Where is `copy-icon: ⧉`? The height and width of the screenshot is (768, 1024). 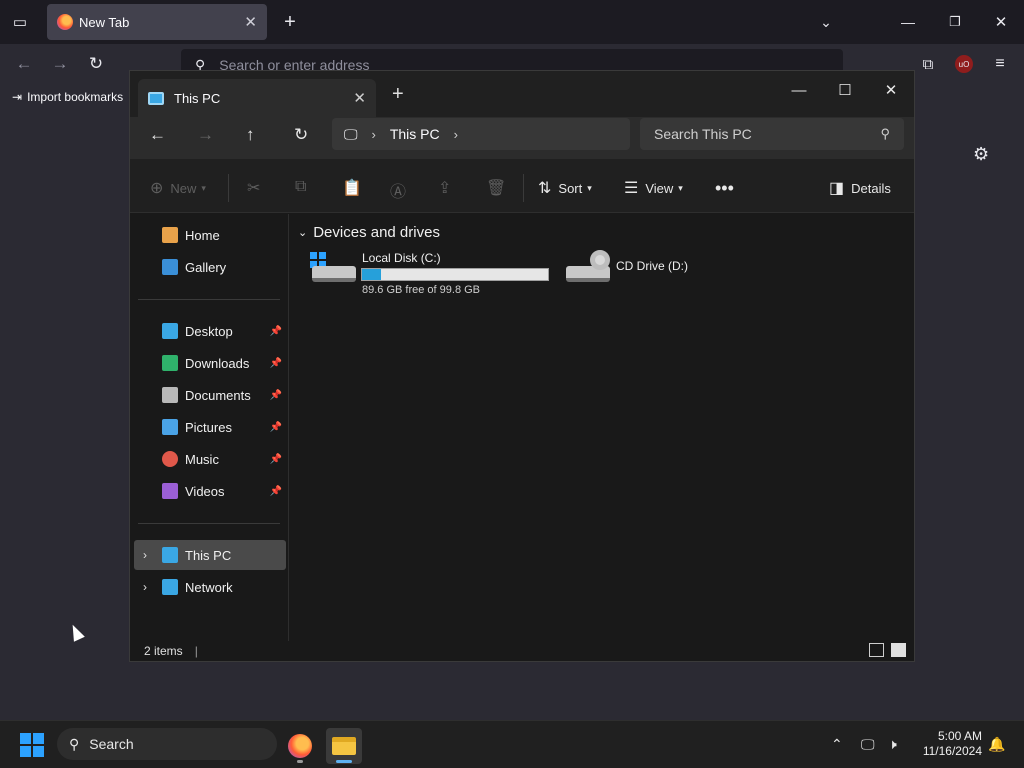
copy-icon: ⧉ is located at coordinates (304, 187).